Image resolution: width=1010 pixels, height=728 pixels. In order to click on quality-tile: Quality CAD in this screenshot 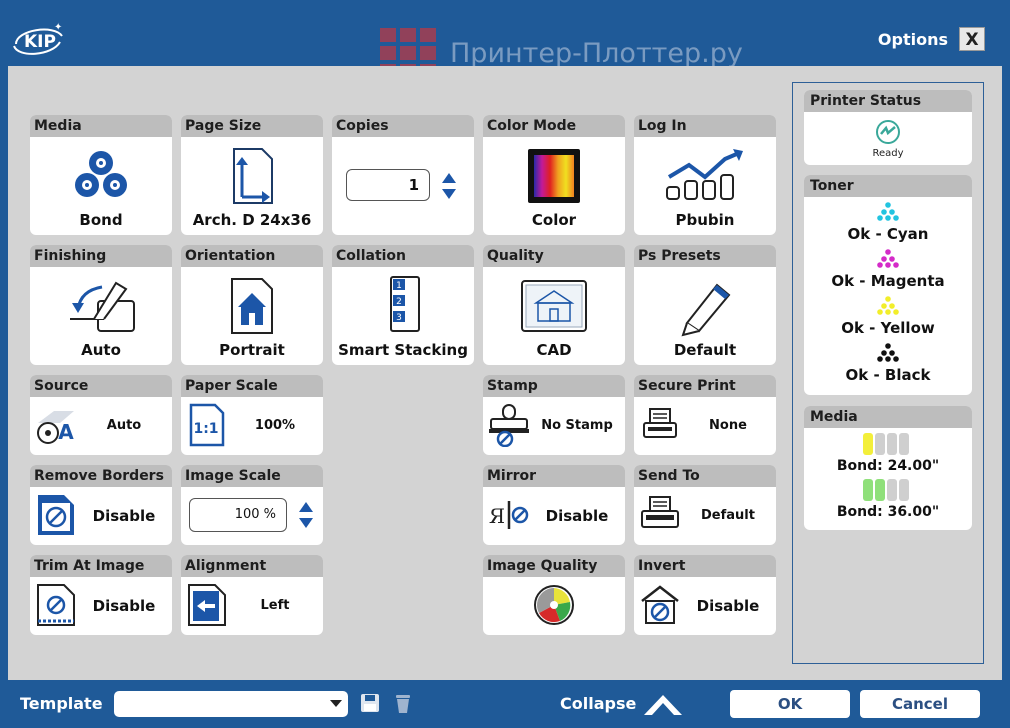, I will do `click(554, 305)`.